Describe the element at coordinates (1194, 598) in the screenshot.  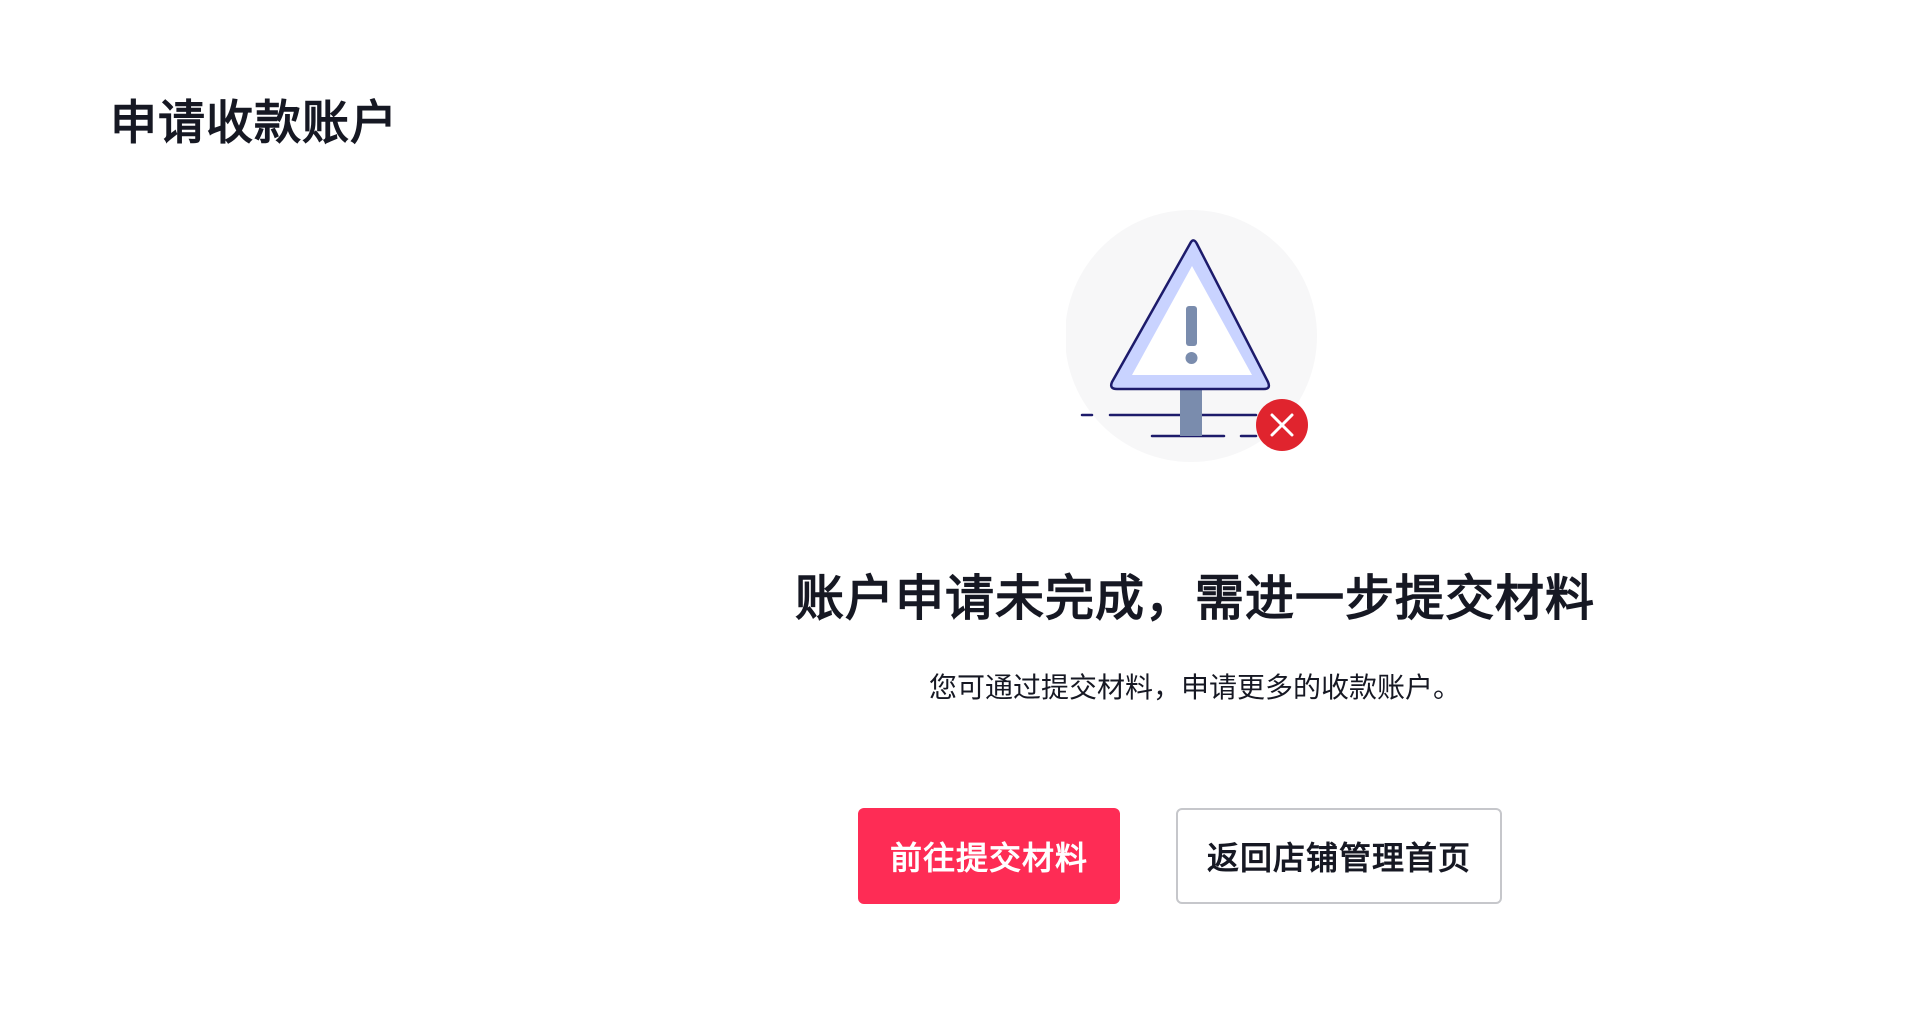
I see `result-title: 账户申请未完成，需进一步提交材料` at that location.